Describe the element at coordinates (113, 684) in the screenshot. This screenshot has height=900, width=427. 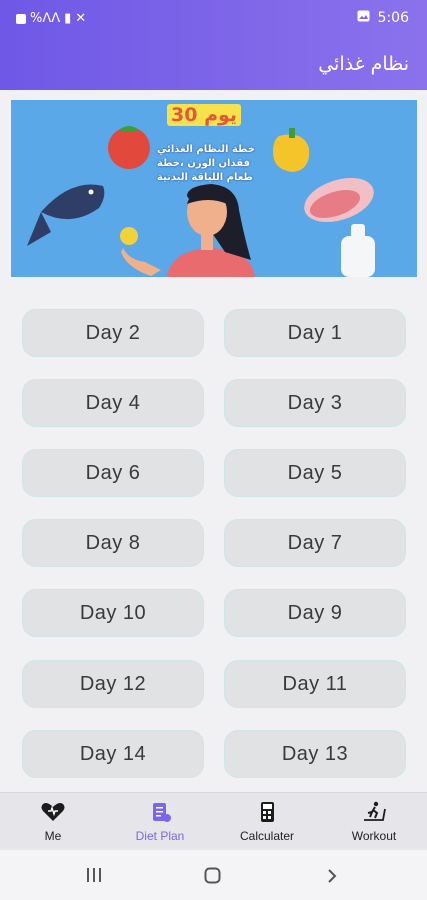
I see `day-12-button: Day 12` at that location.